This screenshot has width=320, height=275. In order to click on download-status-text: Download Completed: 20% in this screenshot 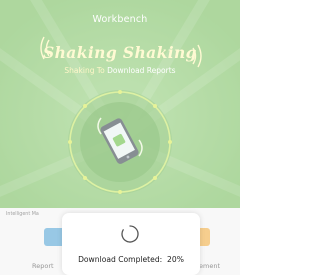, I will do `click(131, 259)`.